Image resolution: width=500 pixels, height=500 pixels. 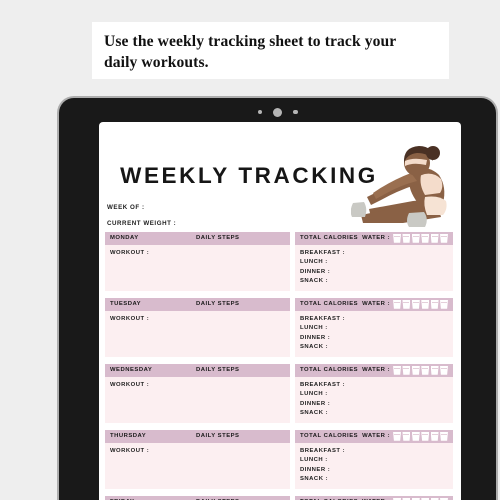 What do you see at coordinates (128, 436) in the screenshot?
I see `day-name-label: THURSDAY` at bounding box center [128, 436].